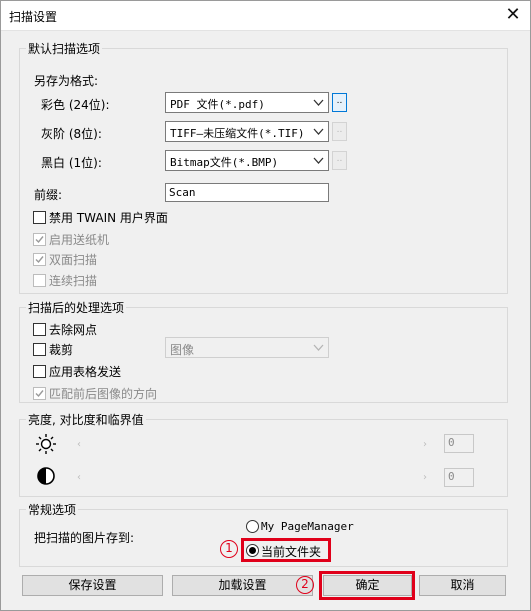  Describe the element at coordinates (39, 217) in the screenshot. I see `disable-twain-checkbox` at that location.